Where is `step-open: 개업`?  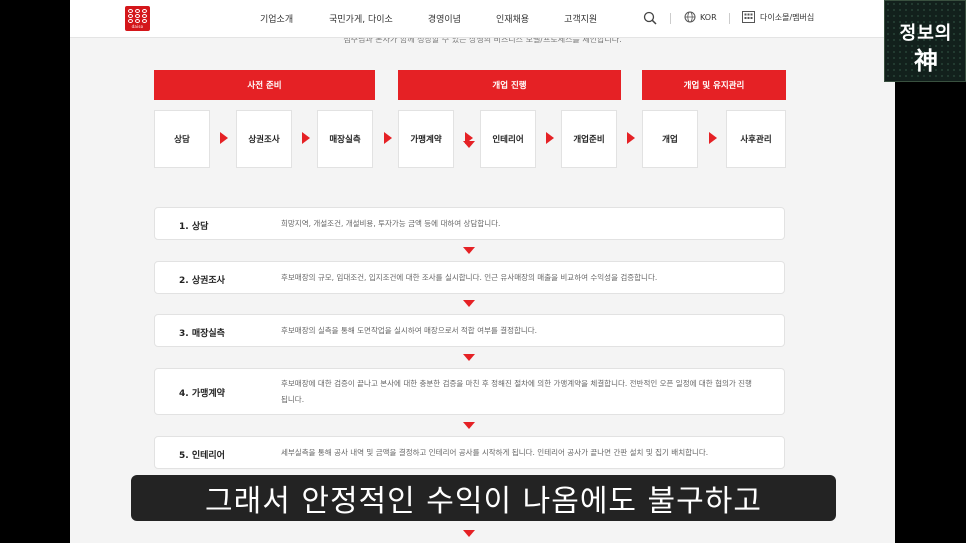 step-open: 개업 is located at coordinates (670, 139).